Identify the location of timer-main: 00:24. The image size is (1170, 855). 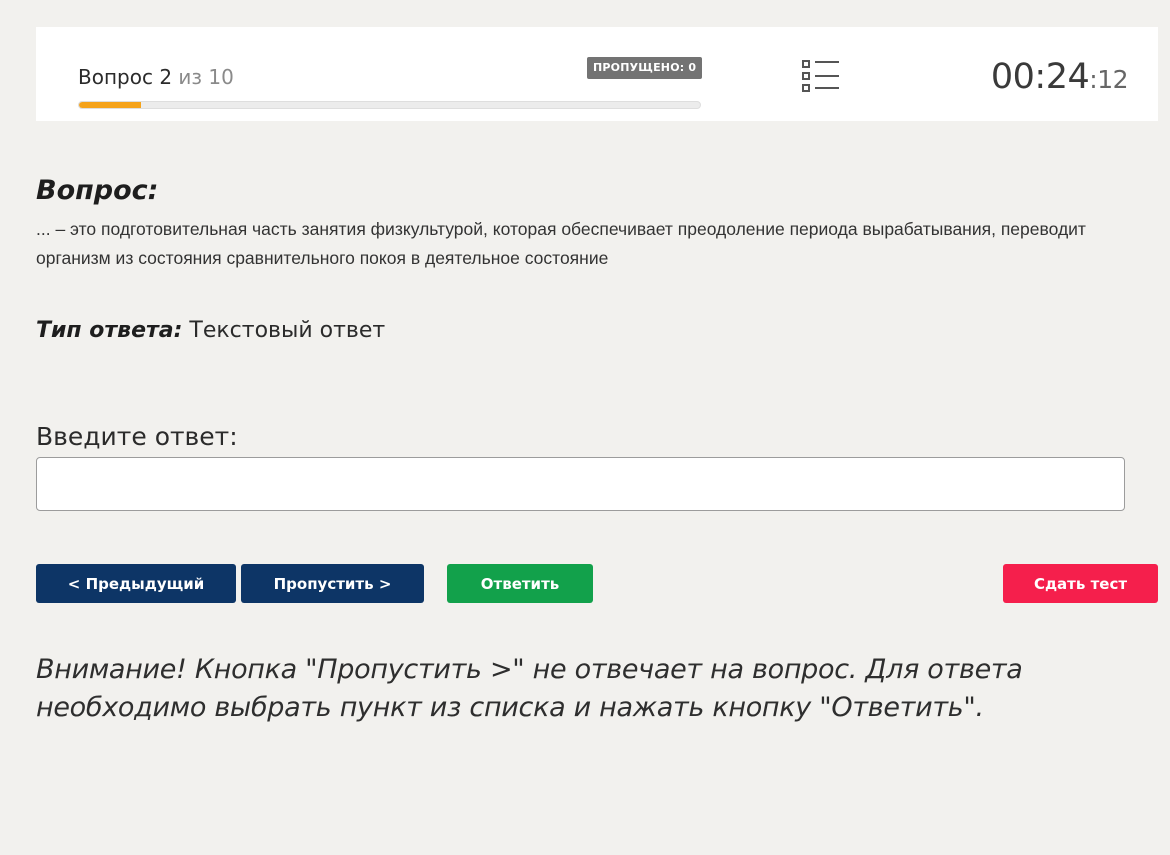
(1040, 77).